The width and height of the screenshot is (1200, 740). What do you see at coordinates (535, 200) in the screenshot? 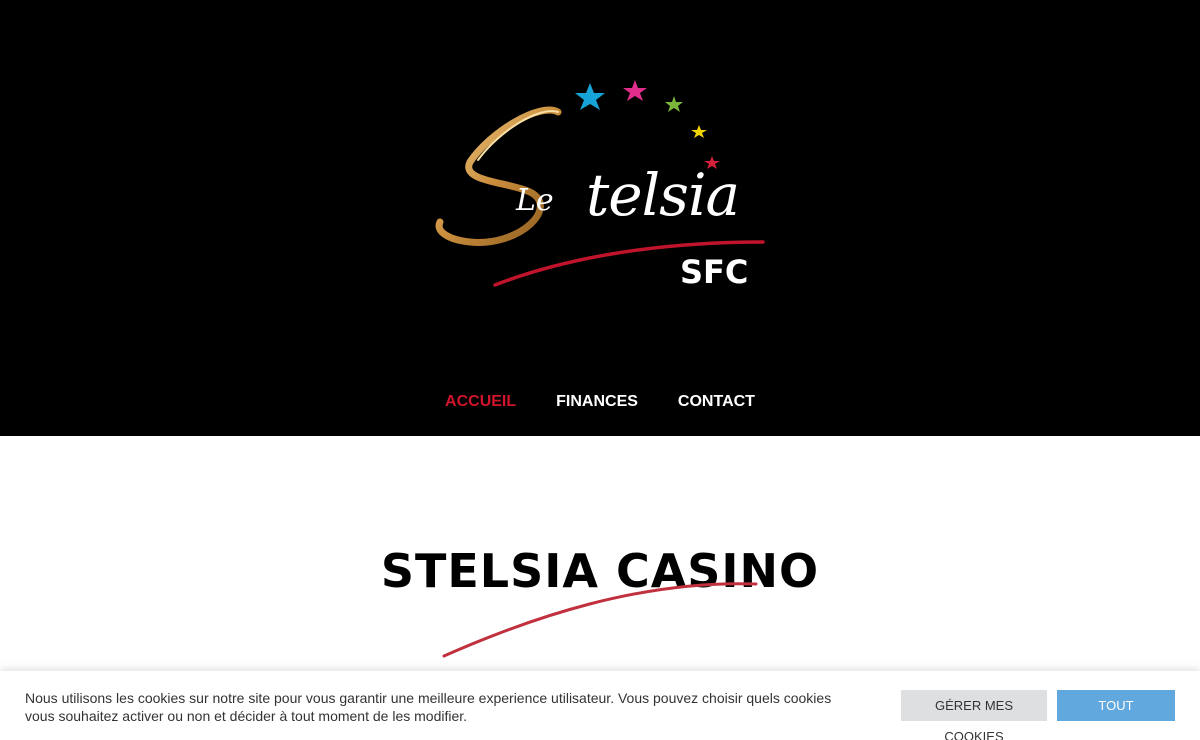
I see `logo-le-text: Le` at bounding box center [535, 200].